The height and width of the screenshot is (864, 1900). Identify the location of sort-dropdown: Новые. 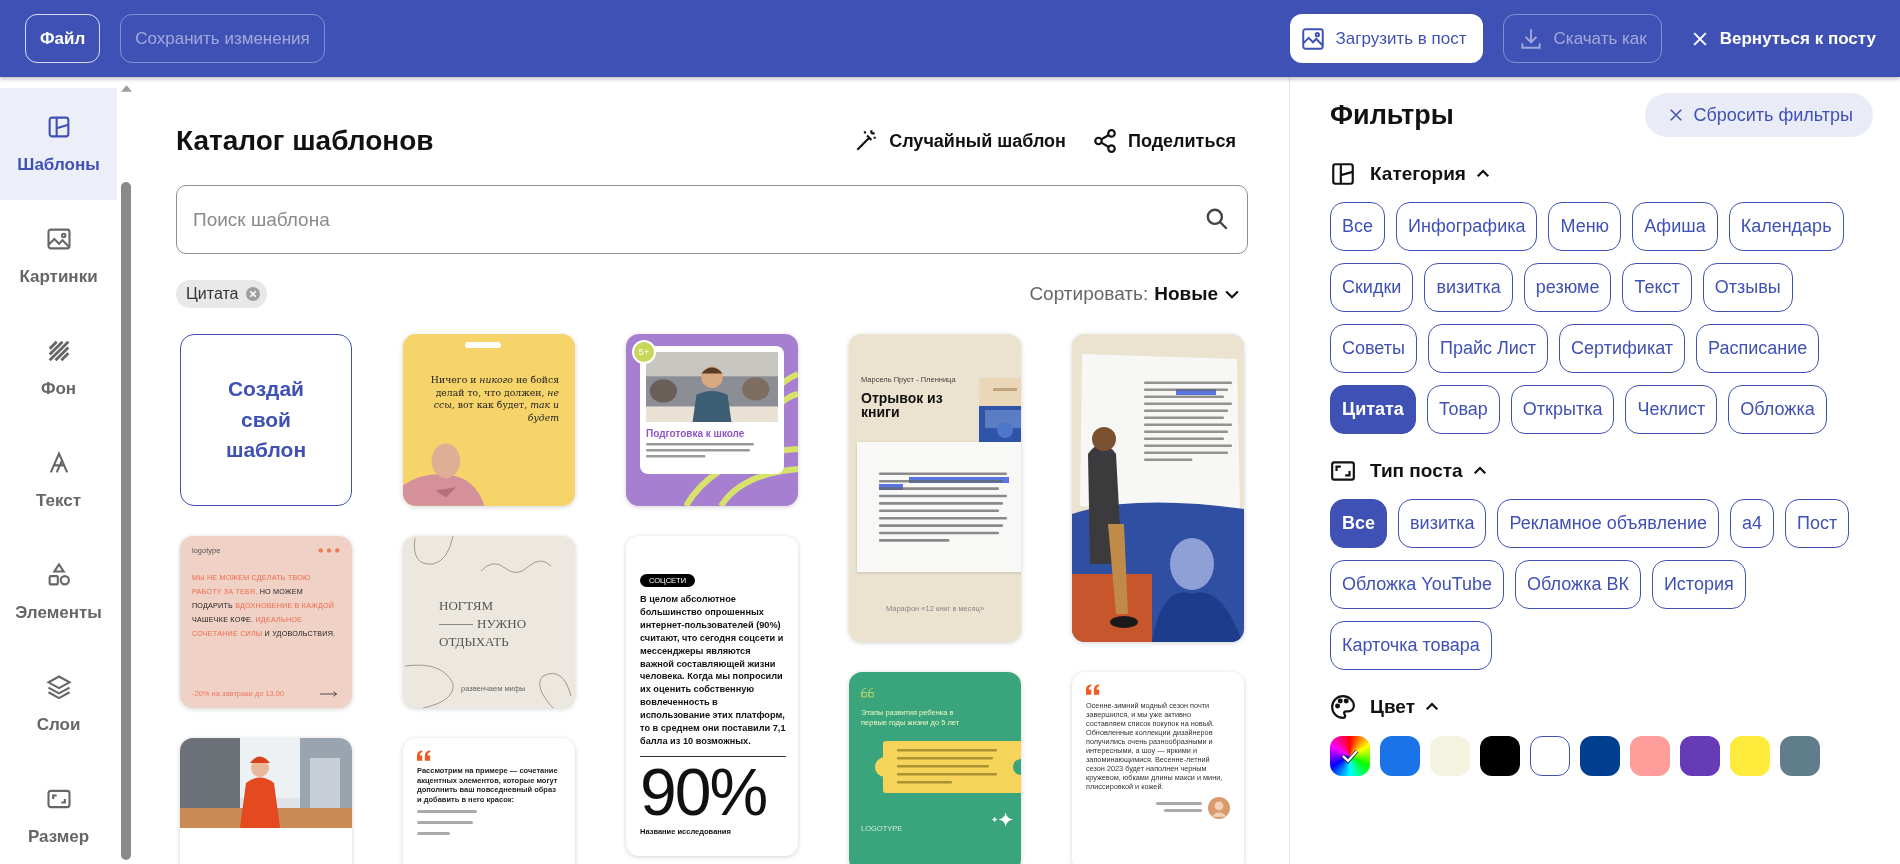
(1198, 294).